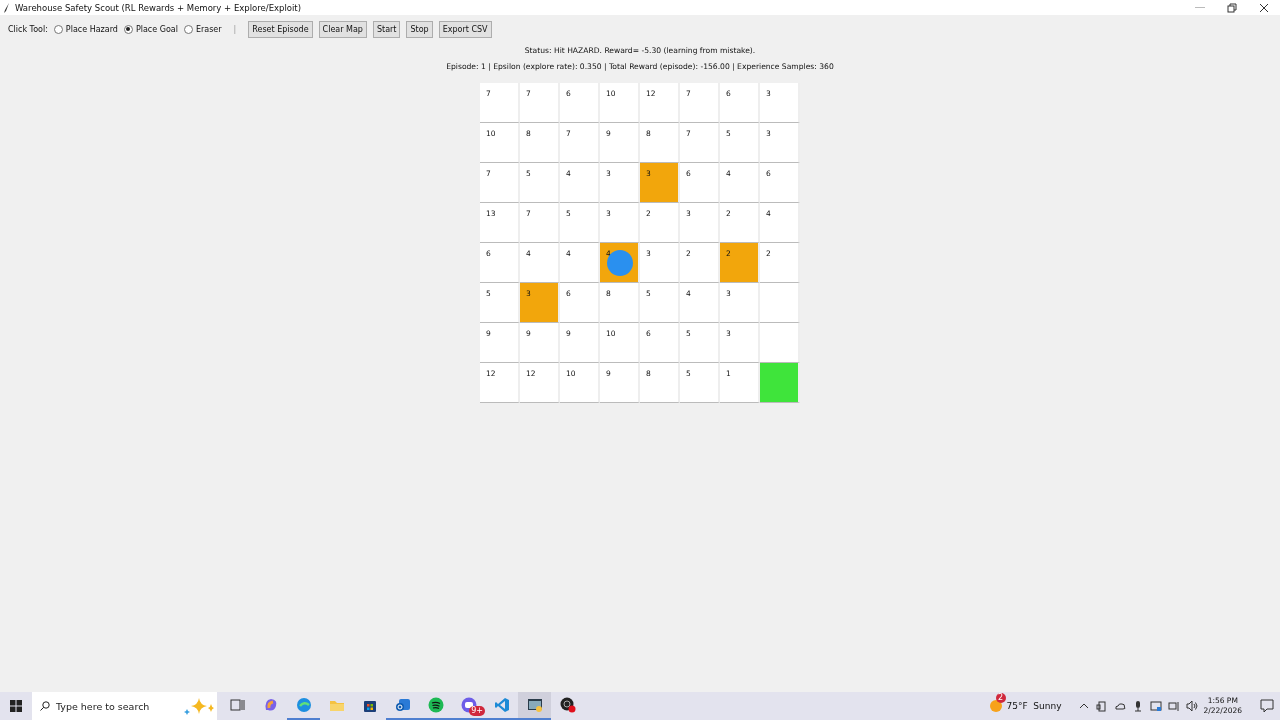  Describe the element at coordinates (237, 705) in the screenshot. I see `task-view-icon` at that location.